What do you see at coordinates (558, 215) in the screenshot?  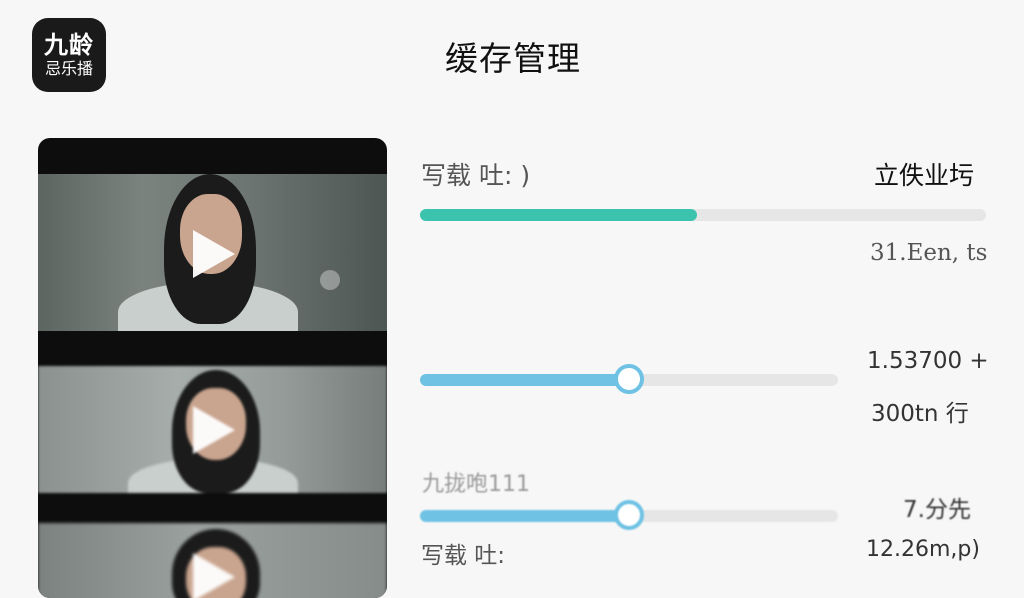 I see `cache-progress-fill` at bounding box center [558, 215].